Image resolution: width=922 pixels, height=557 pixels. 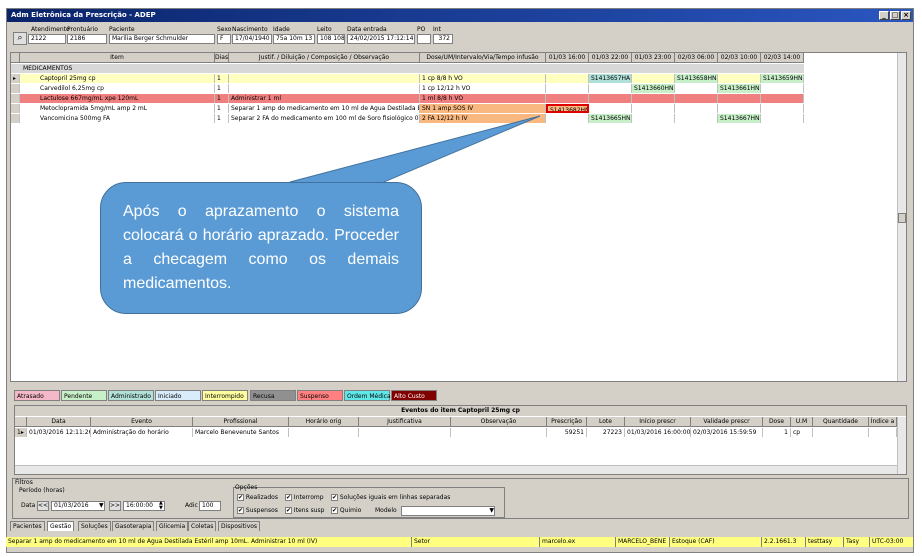 What do you see at coordinates (61, 526) in the screenshot?
I see `tab-gestao: Gestão` at bounding box center [61, 526].